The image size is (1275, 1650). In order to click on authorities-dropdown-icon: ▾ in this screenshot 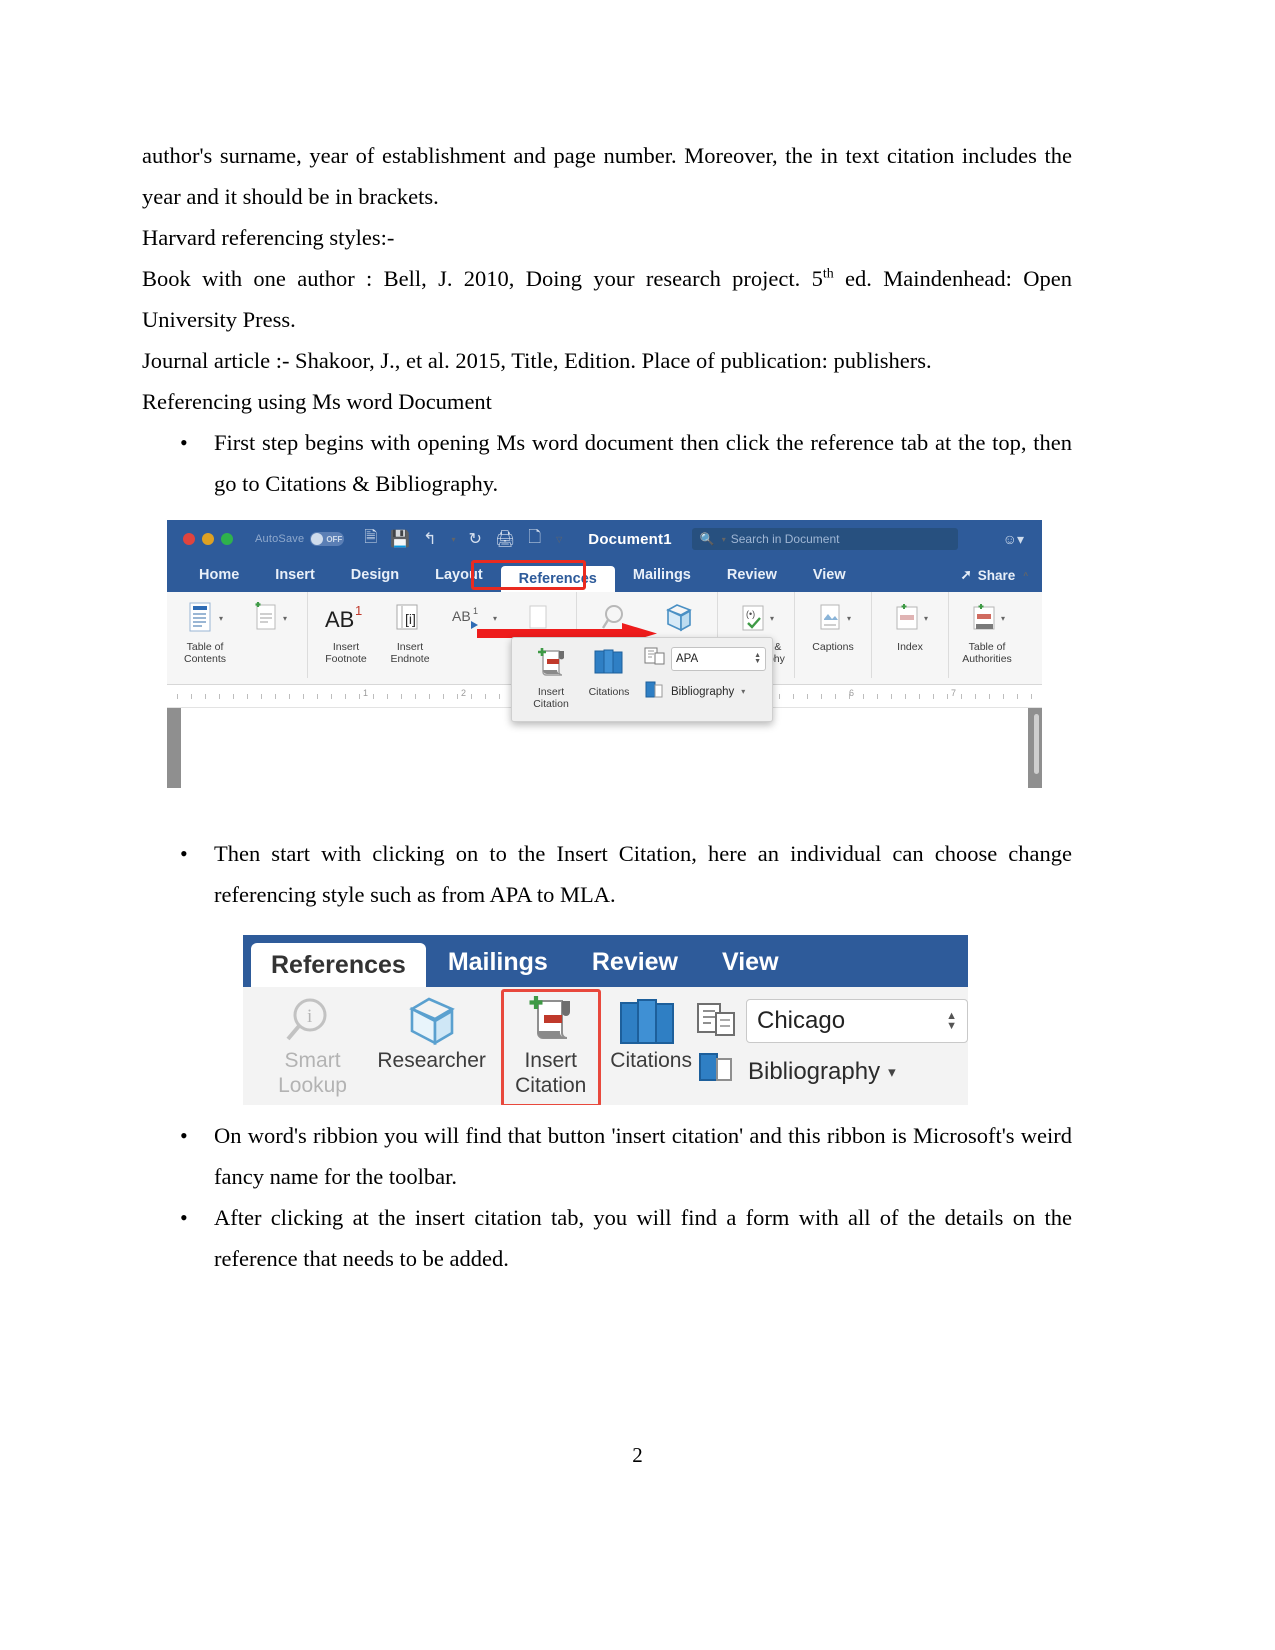, I will do `click(1003, 618)`.